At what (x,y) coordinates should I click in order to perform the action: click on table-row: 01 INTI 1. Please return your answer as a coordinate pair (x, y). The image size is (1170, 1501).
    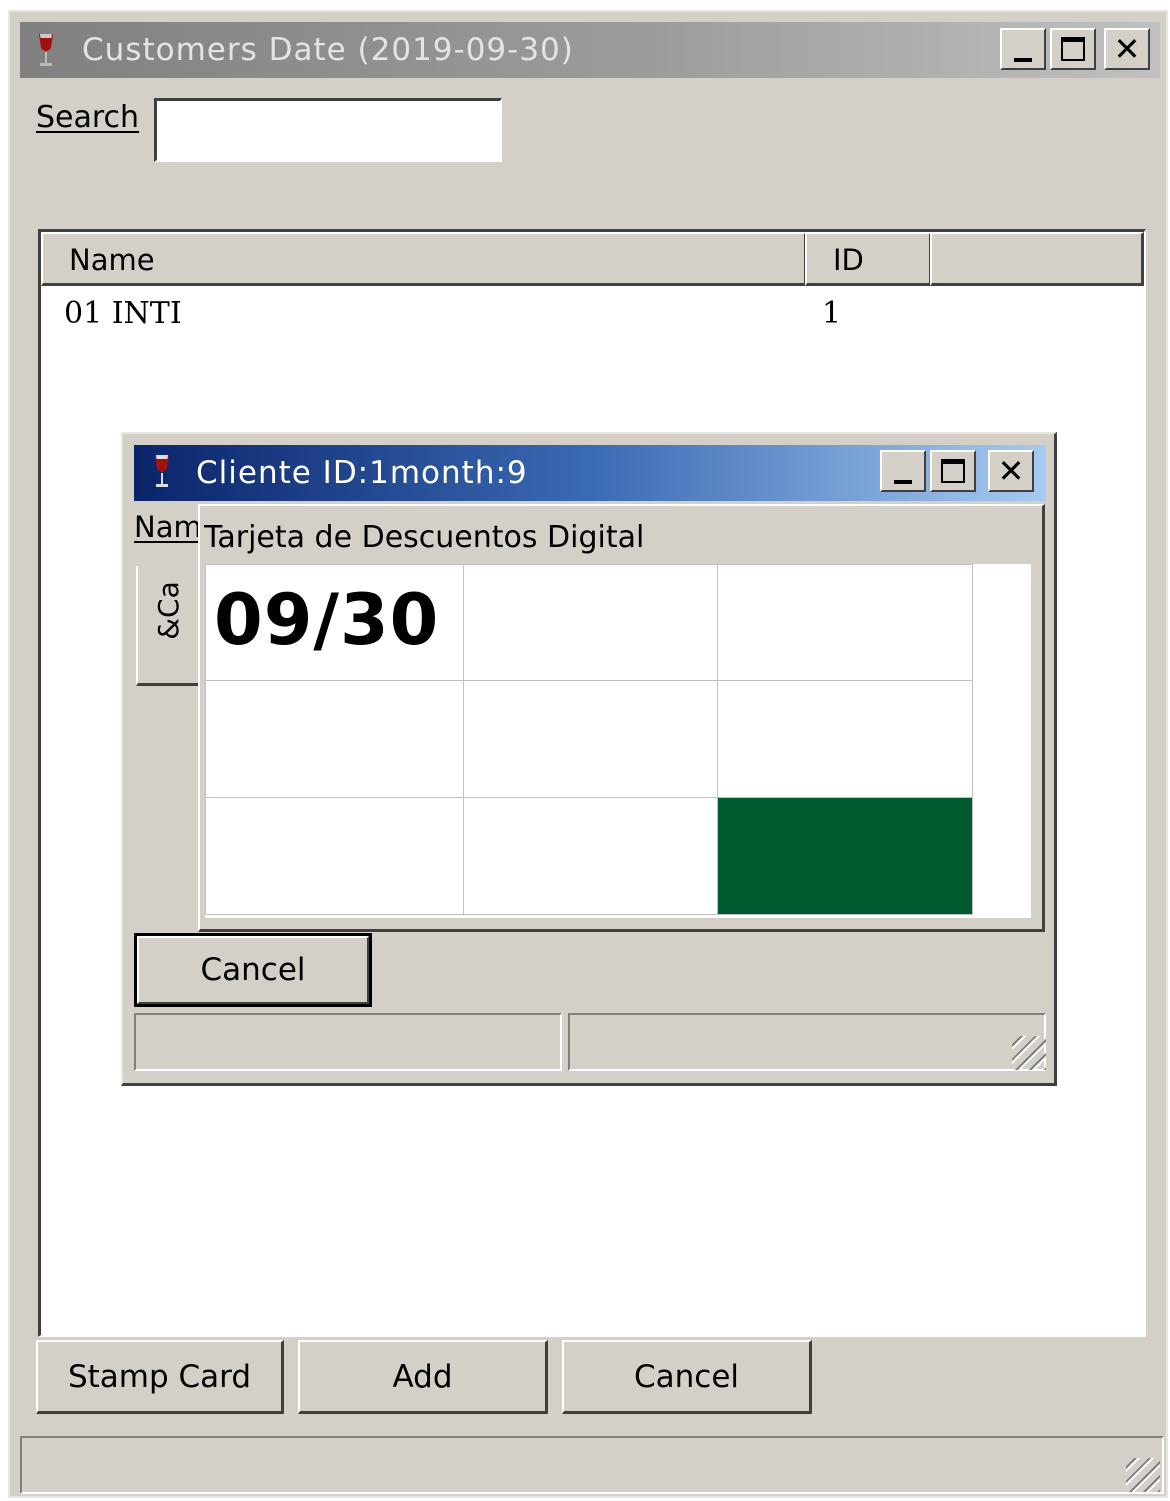
    Looking at the image, I should click on (592, 316).